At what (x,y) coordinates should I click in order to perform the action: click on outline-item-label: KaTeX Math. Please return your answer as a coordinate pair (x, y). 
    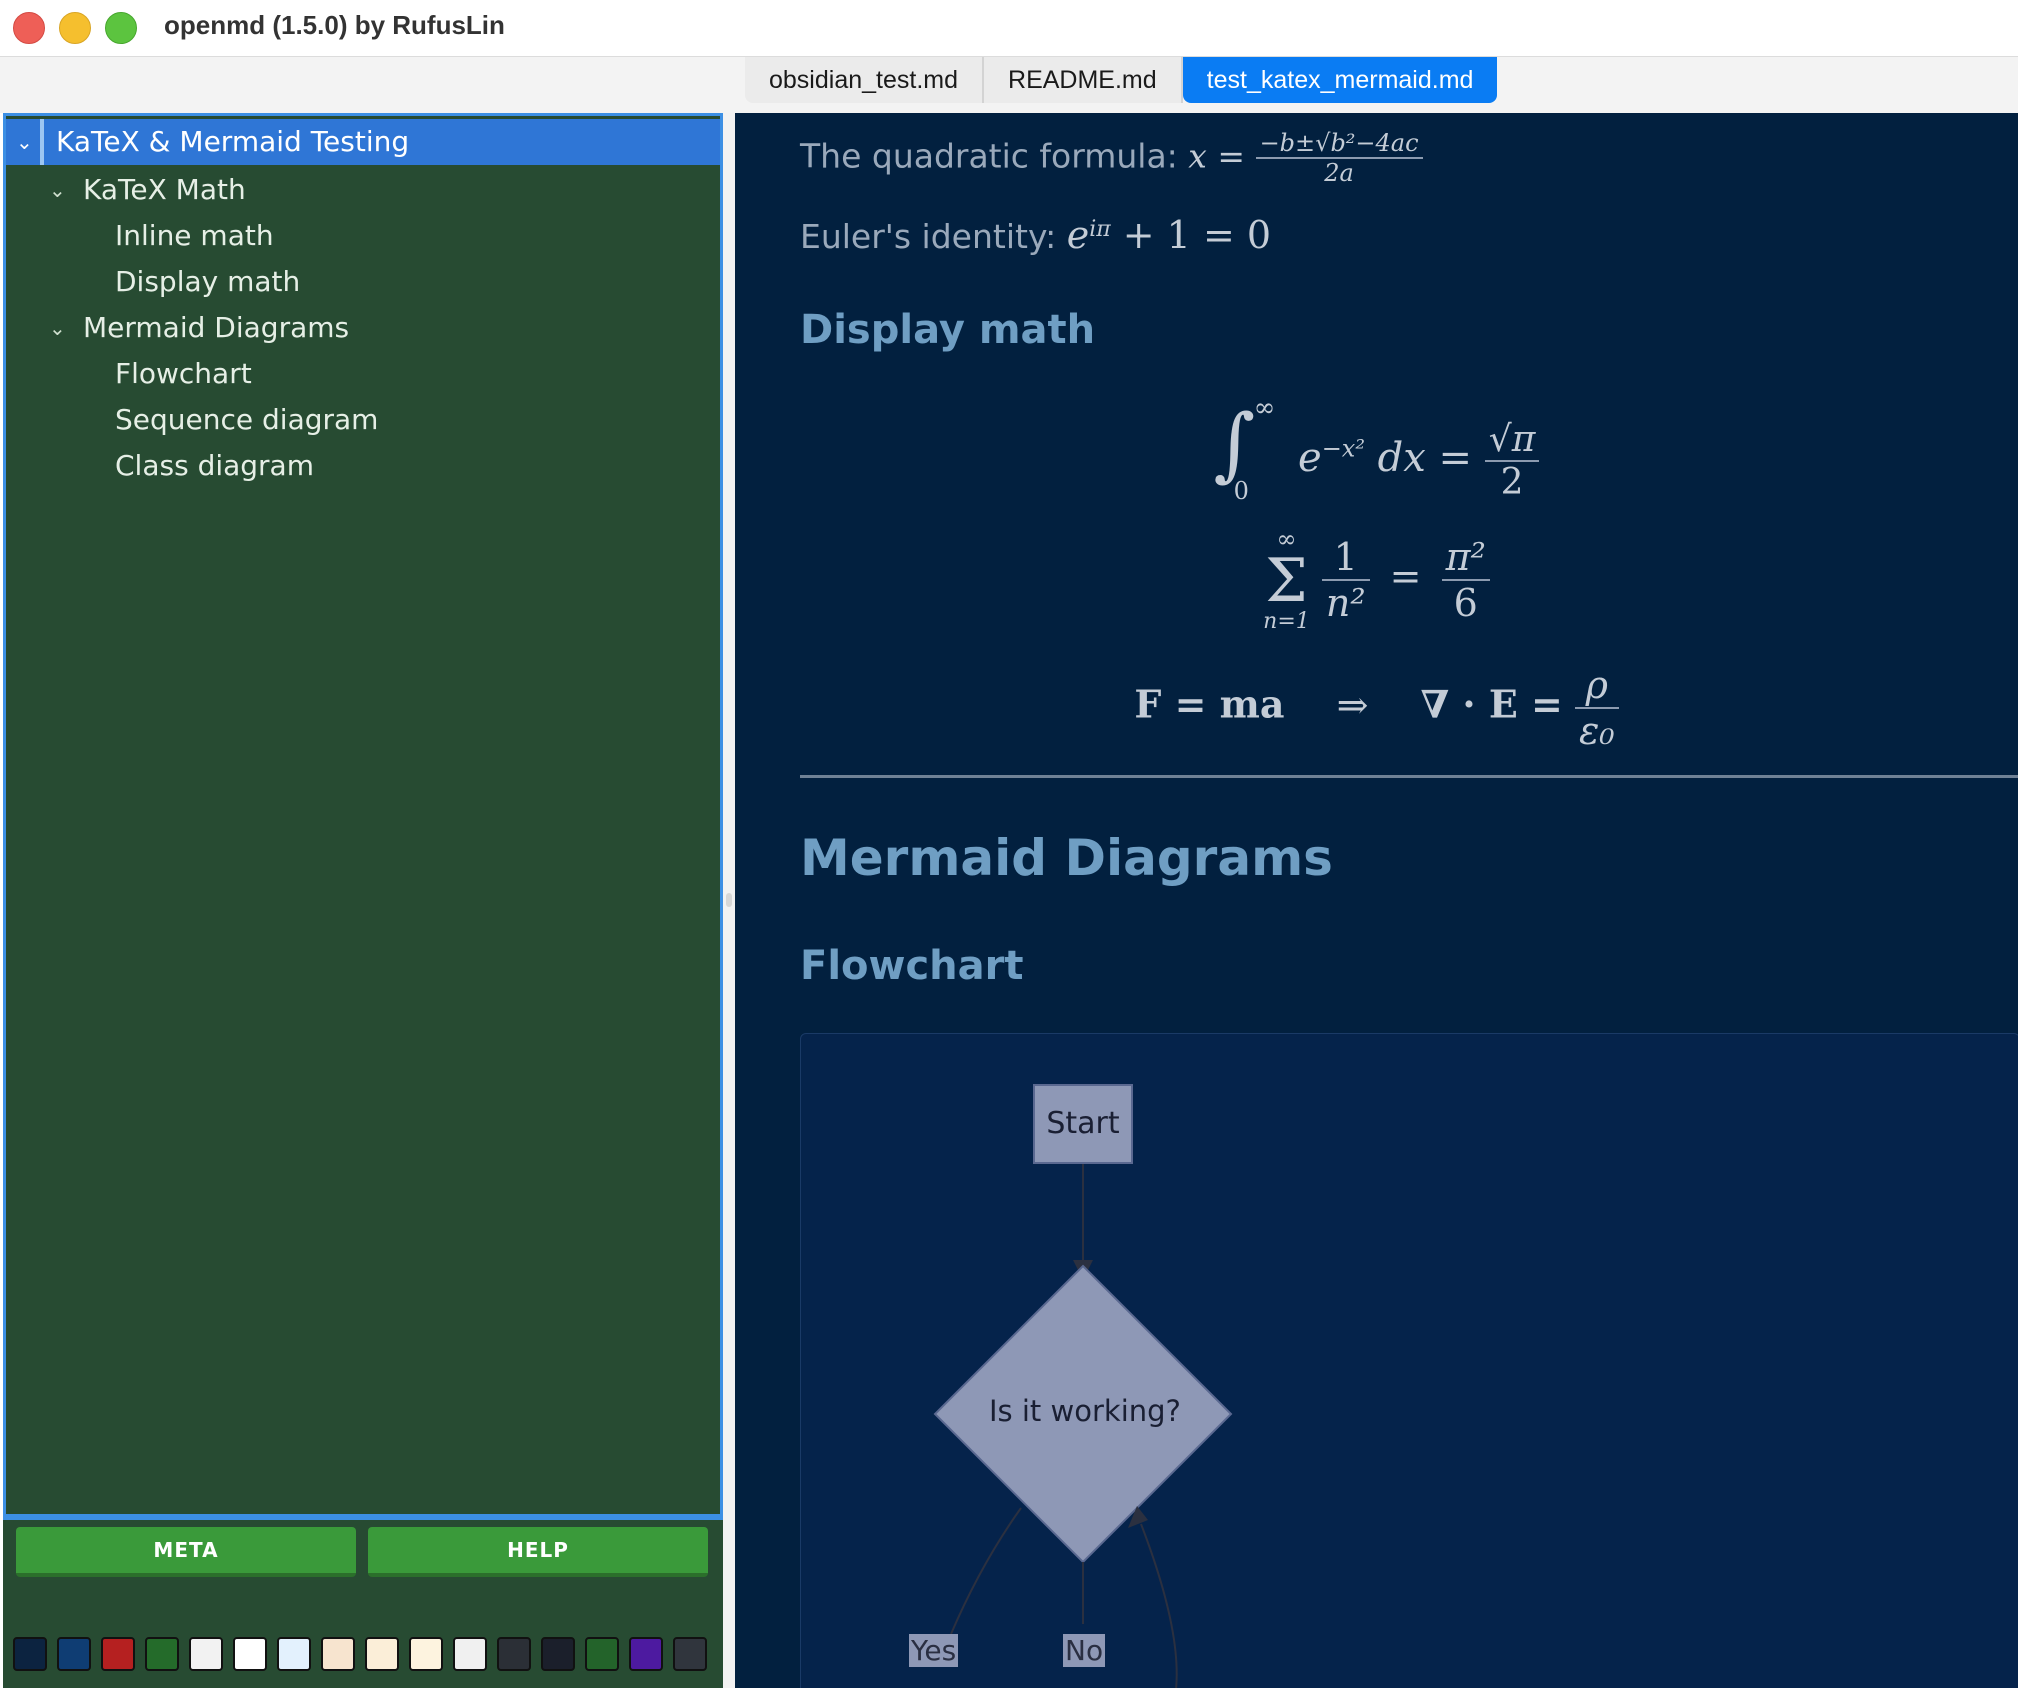
    Looking at the image, I should click on (164, 189).